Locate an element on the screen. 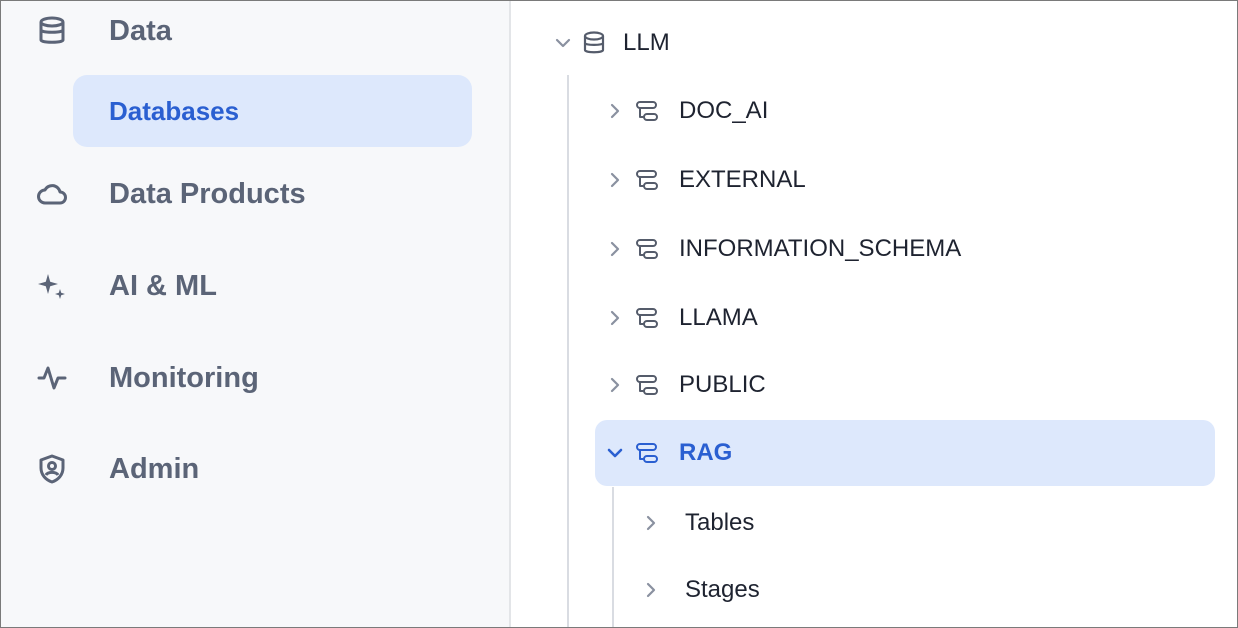 The image size is (1238, 628). sidebar-item-data-products: Data Products is located at coordinates (255, 194).